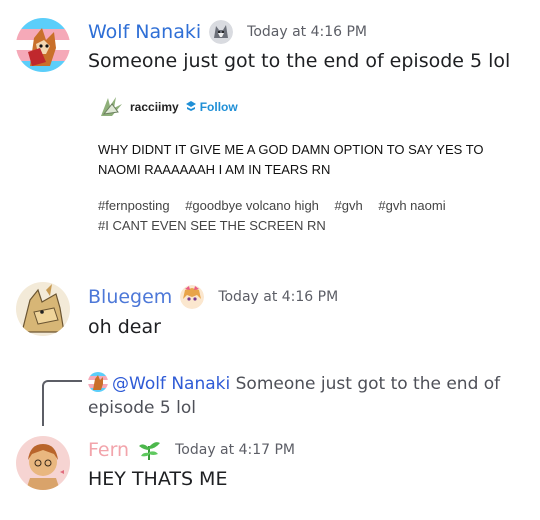  Describe the element at coordinates (191, 107) in the screenshot. I see `tumblr-follow-icon` at that location.